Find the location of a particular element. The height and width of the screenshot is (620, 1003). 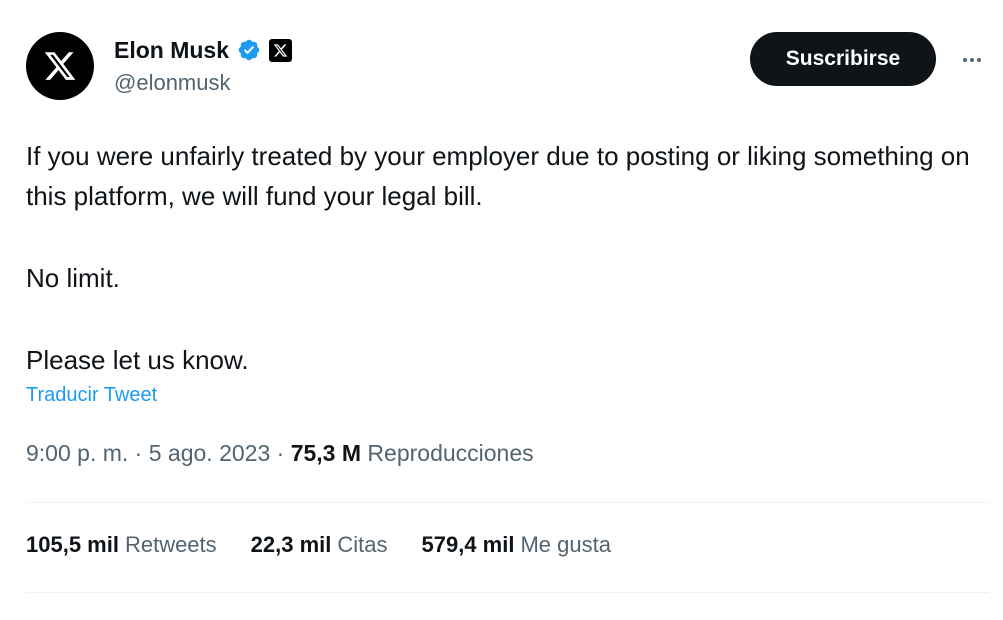

x-logo-icon is located at coordinates (60, 66).